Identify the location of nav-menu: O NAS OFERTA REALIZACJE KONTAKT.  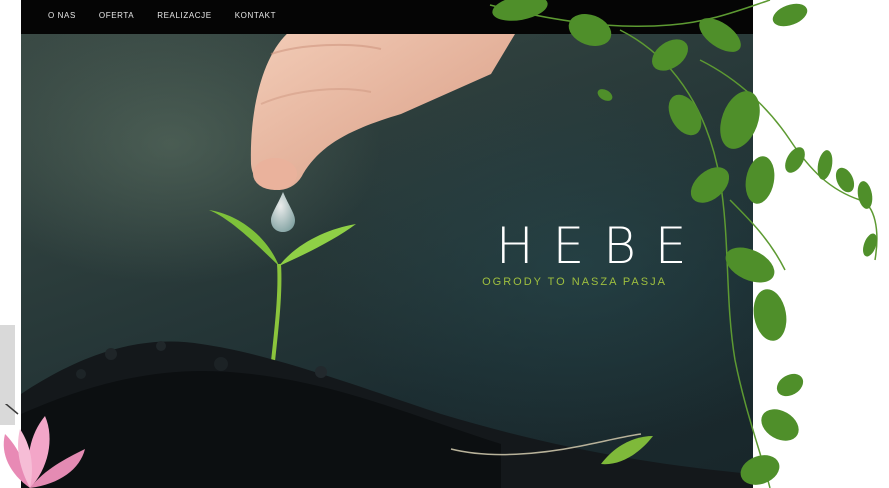
(173, 15).